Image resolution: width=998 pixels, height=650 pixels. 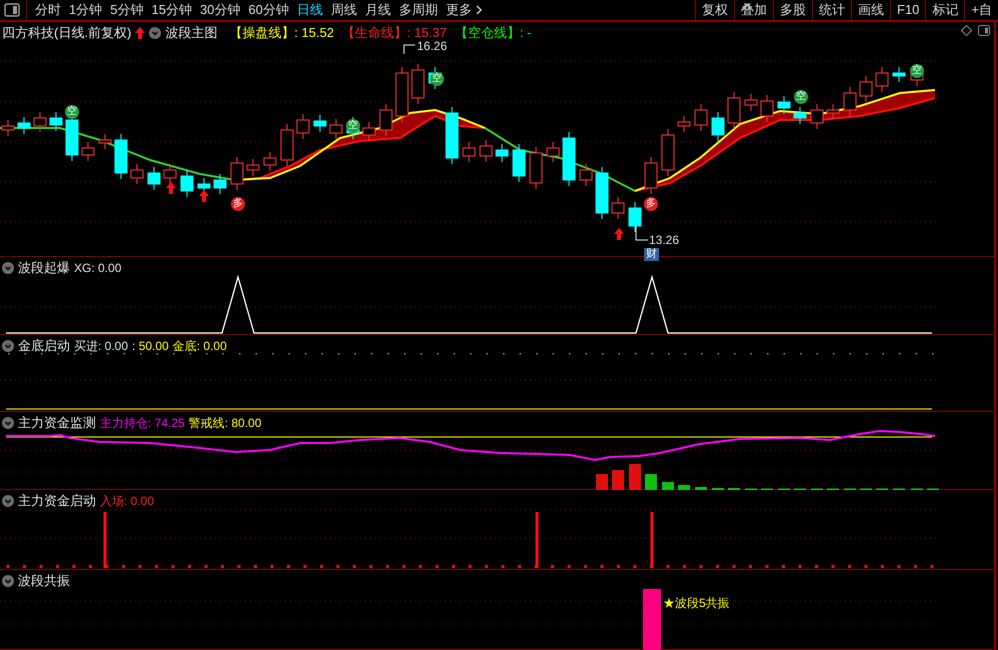 I want to click on indicator-name: 主力资金启动, so click(x=57, y=501).